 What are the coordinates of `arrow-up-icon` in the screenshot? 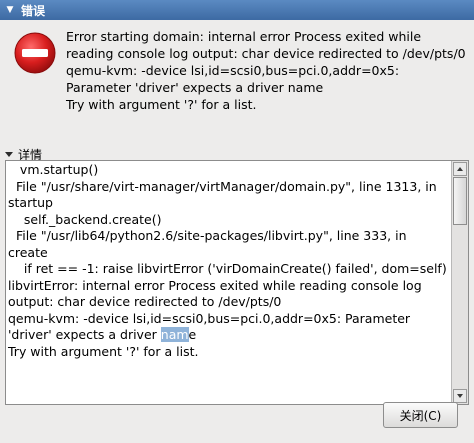 It's located at (460, 169).